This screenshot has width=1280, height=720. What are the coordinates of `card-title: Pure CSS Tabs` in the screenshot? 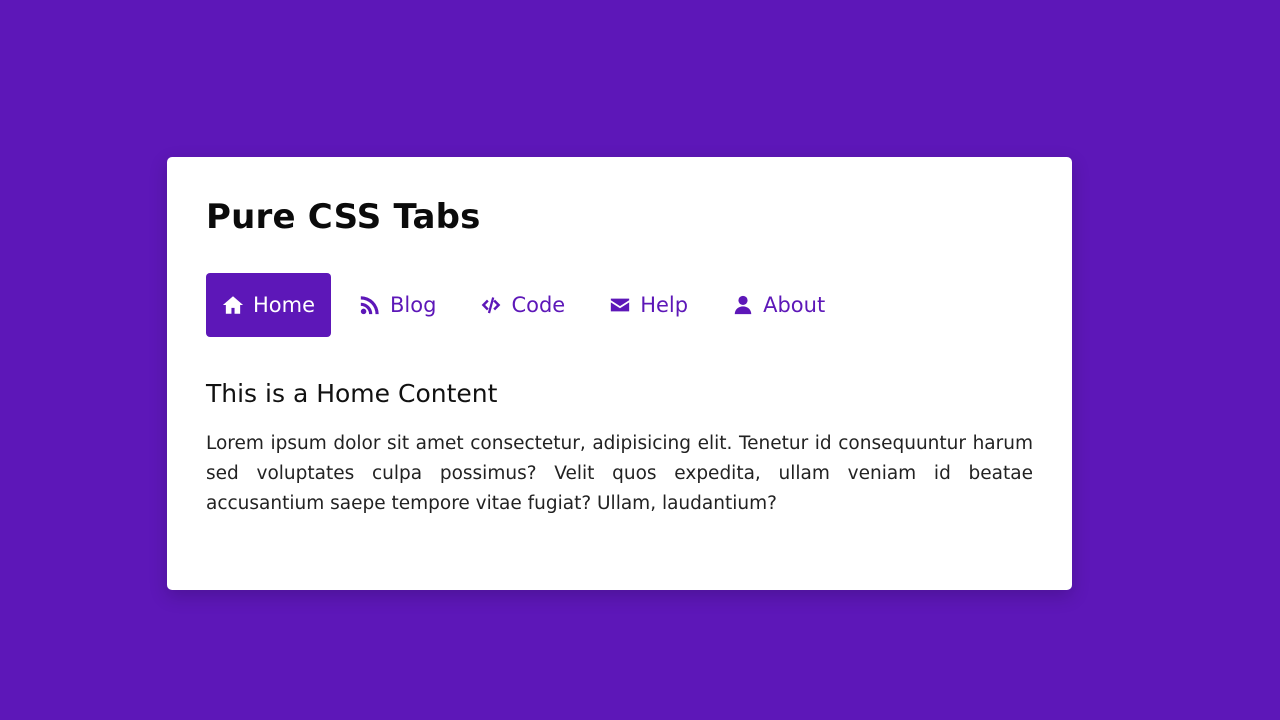 It's located at (343, 217).